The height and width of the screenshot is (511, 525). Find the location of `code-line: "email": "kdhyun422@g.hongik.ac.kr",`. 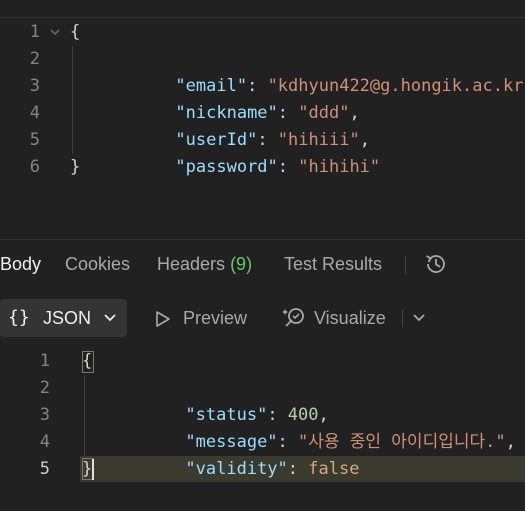

code-line: "email": "kdhyun422@g.hongik.ac.kr", is located at coordinates (319, 71).